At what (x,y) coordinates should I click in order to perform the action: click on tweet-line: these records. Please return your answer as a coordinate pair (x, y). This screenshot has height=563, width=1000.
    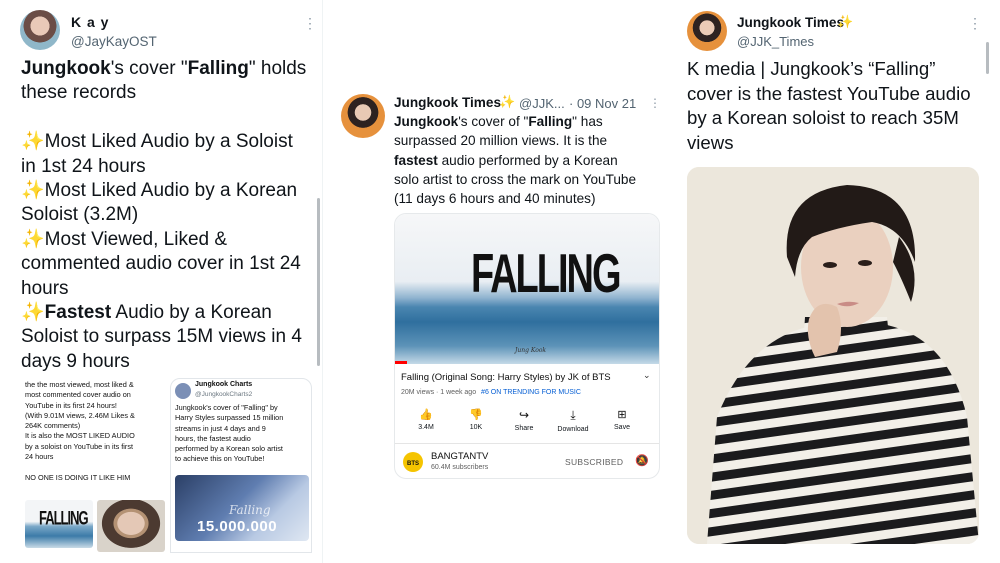
    Looking at the image, I should click on (79, 93).